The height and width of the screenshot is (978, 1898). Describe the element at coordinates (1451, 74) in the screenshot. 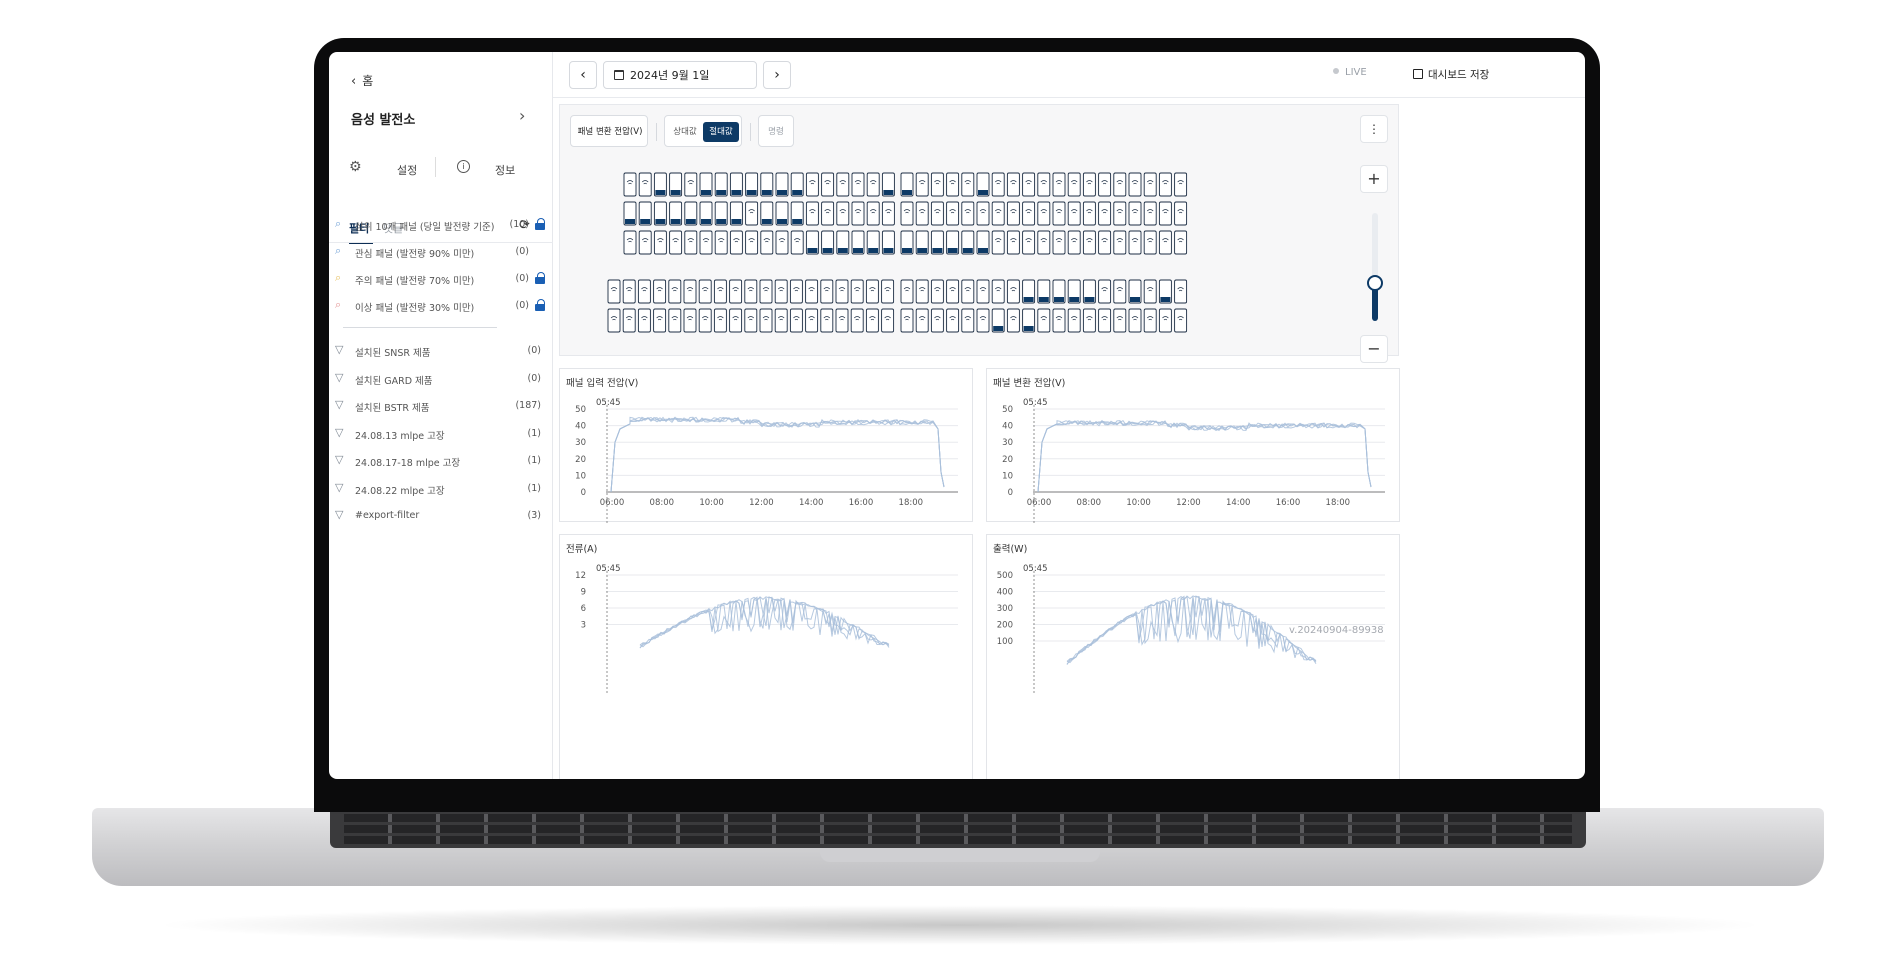

I see `save-dashboard-button: 대시보드 저장` at that location.